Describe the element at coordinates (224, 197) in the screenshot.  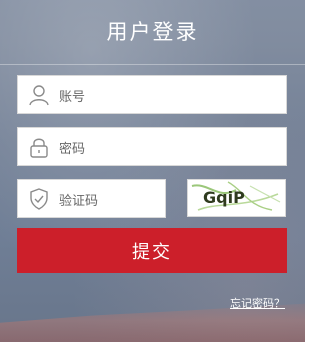
I see `captcha-text: GqiP` at that location.